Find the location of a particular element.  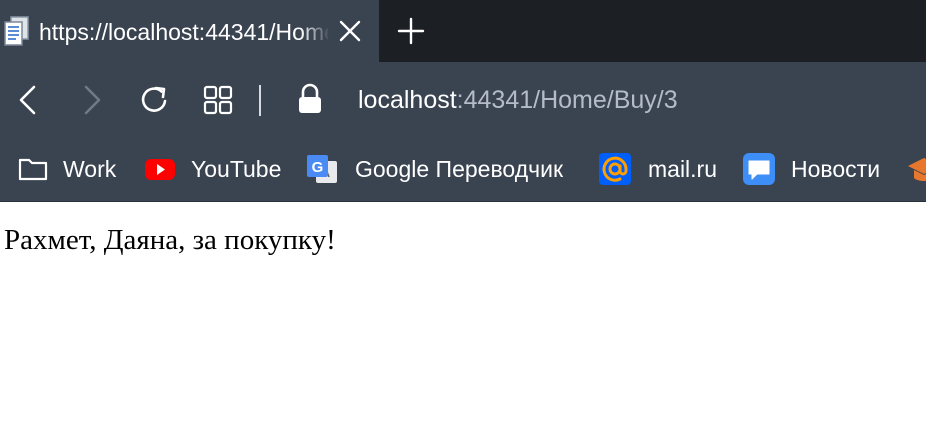

bookmarks-bar: Work YouTube G Google Переводчик mail.ru is located at coordinates (463, 170).